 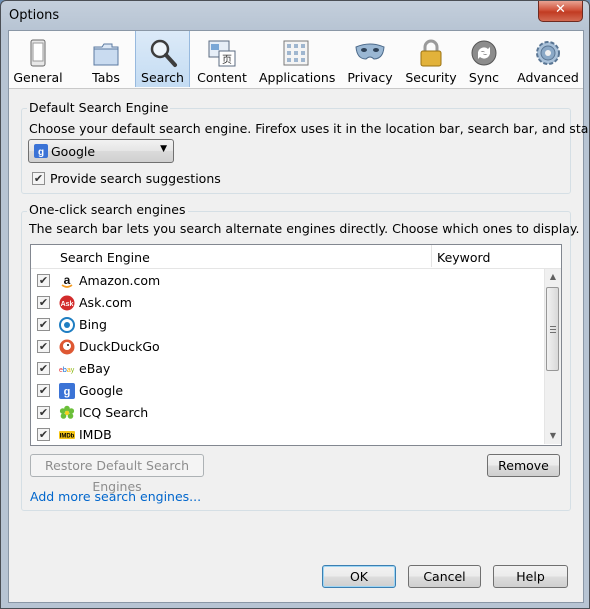 What do you see at coordinates (523, 465) in the screenshot?
I see `remove-button: Remove` at bounding box center [523, 465].